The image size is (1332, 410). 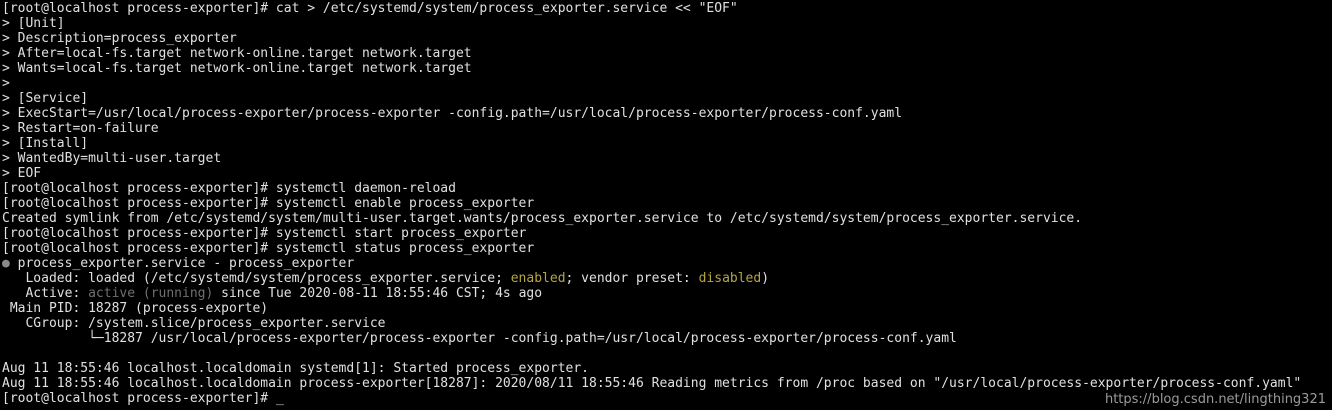 What do you see at coordinates (1215, 399) in the screenshot?
I see `watermark-text: https://blog.csdn.net/lingthing321` at bounding box center [1215, 399].